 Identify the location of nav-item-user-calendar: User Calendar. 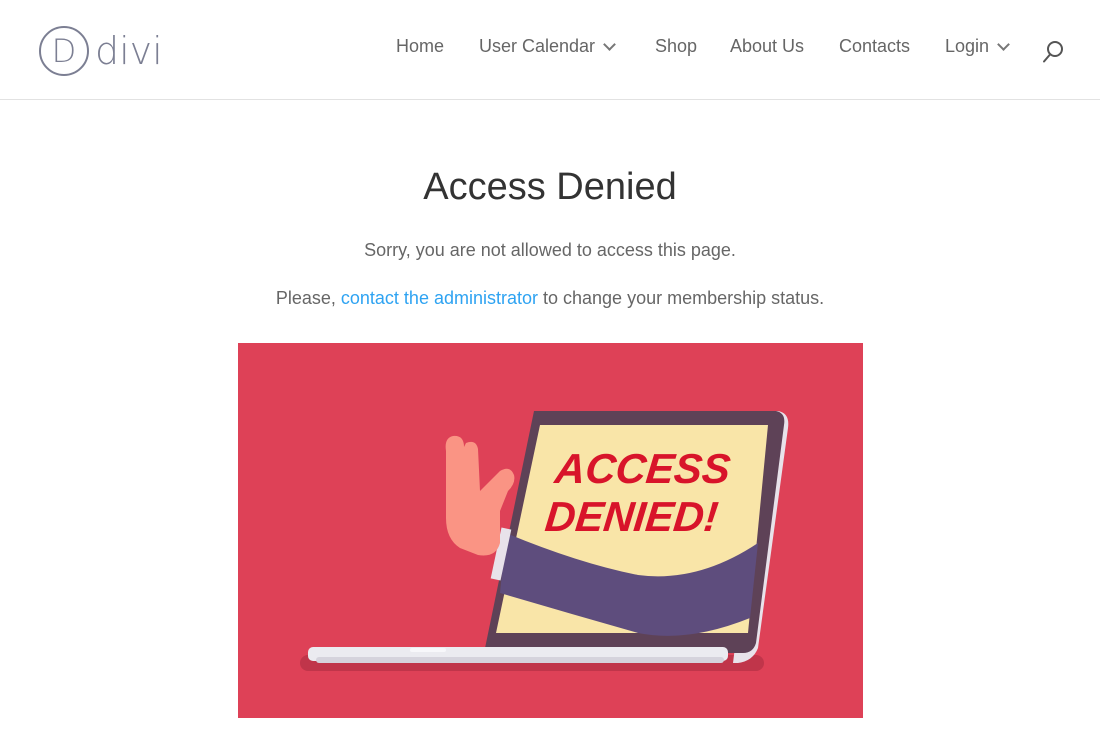
(547, 46).